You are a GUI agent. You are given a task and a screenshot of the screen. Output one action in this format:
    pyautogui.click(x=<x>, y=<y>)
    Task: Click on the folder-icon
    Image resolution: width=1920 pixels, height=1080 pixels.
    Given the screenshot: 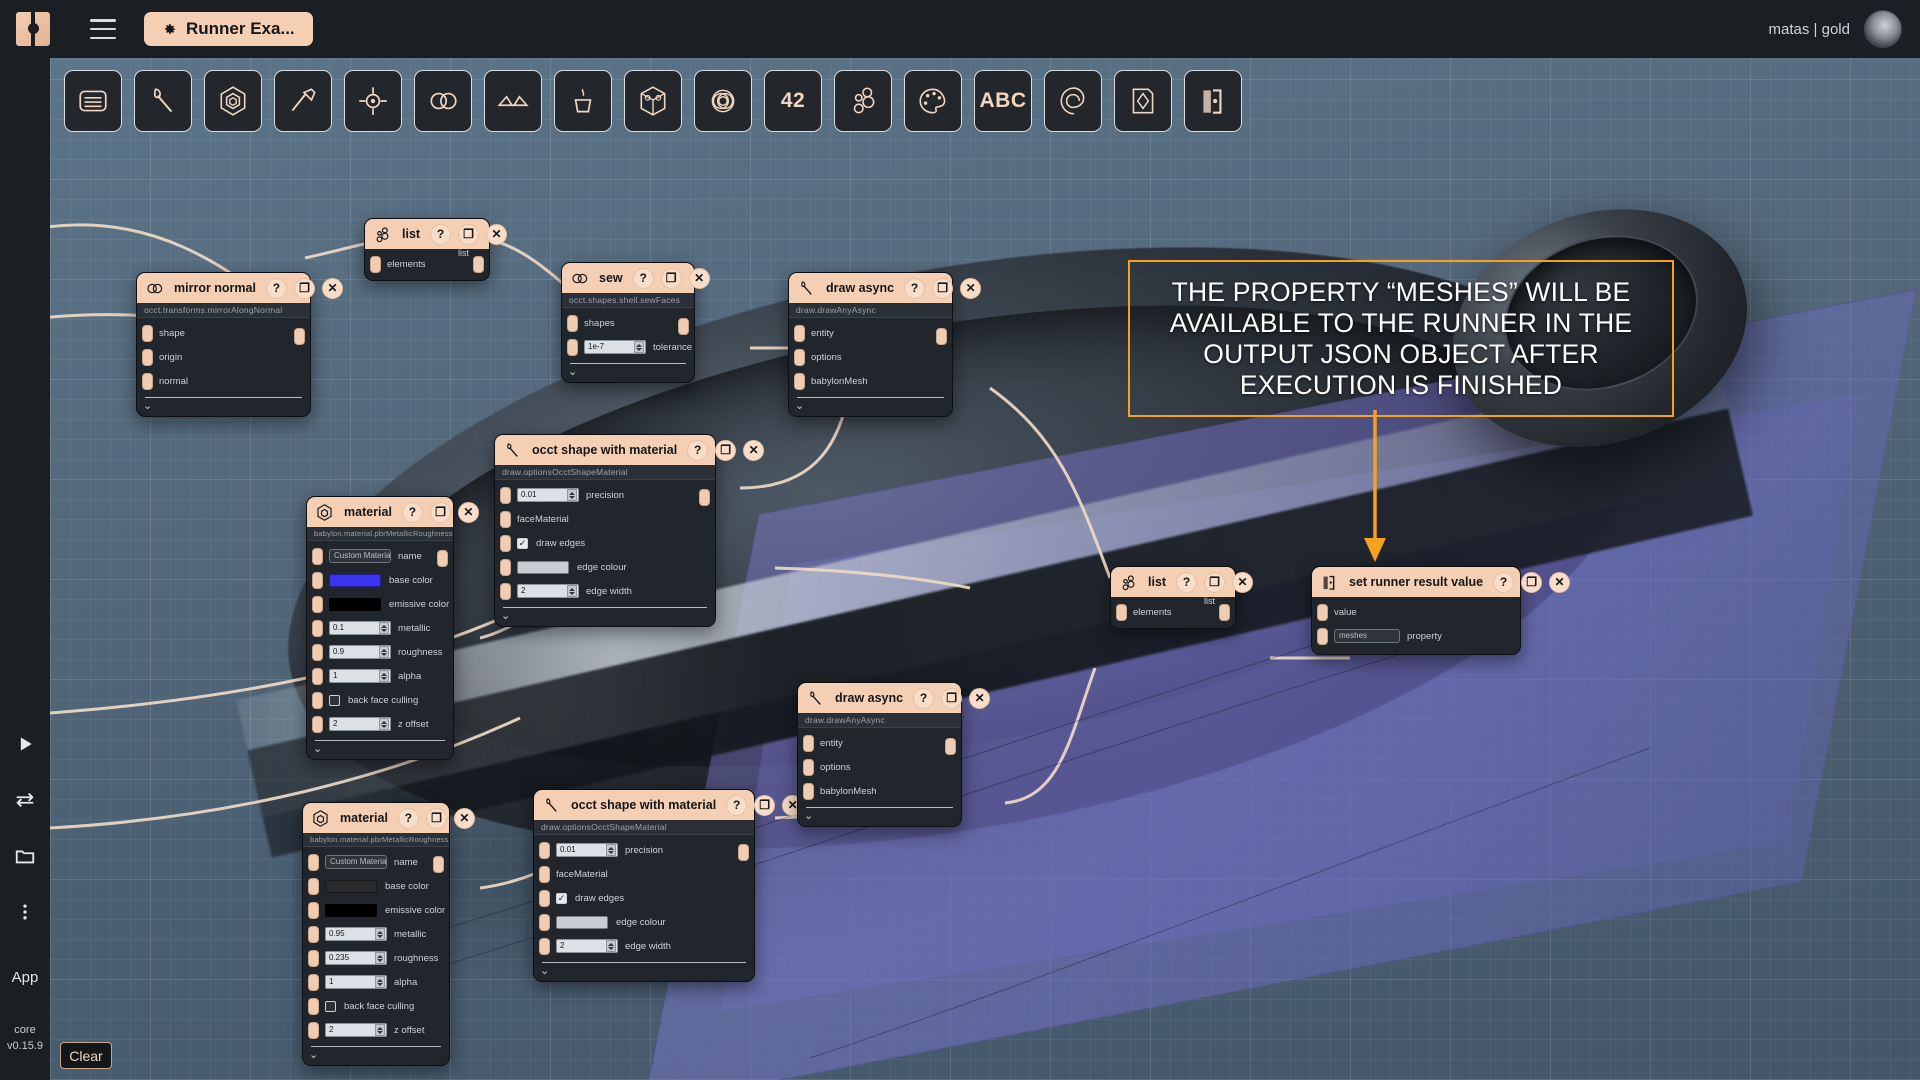 What is the action you would take?
    pyautogui.click(x=25, y=856)
    